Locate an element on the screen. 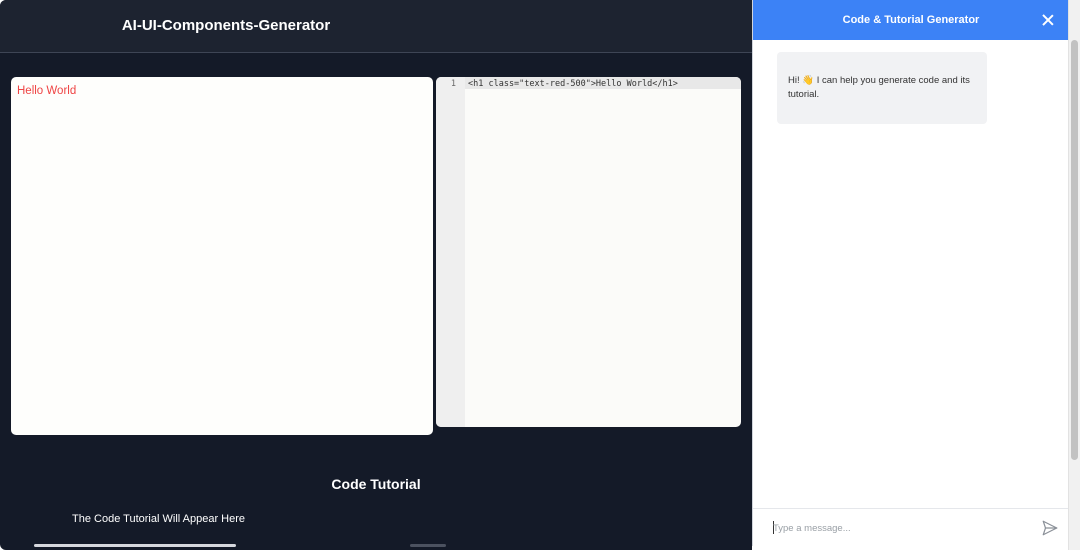 This screenshot has width=1080, height=550. message-input is located at coordinates (898, 528).